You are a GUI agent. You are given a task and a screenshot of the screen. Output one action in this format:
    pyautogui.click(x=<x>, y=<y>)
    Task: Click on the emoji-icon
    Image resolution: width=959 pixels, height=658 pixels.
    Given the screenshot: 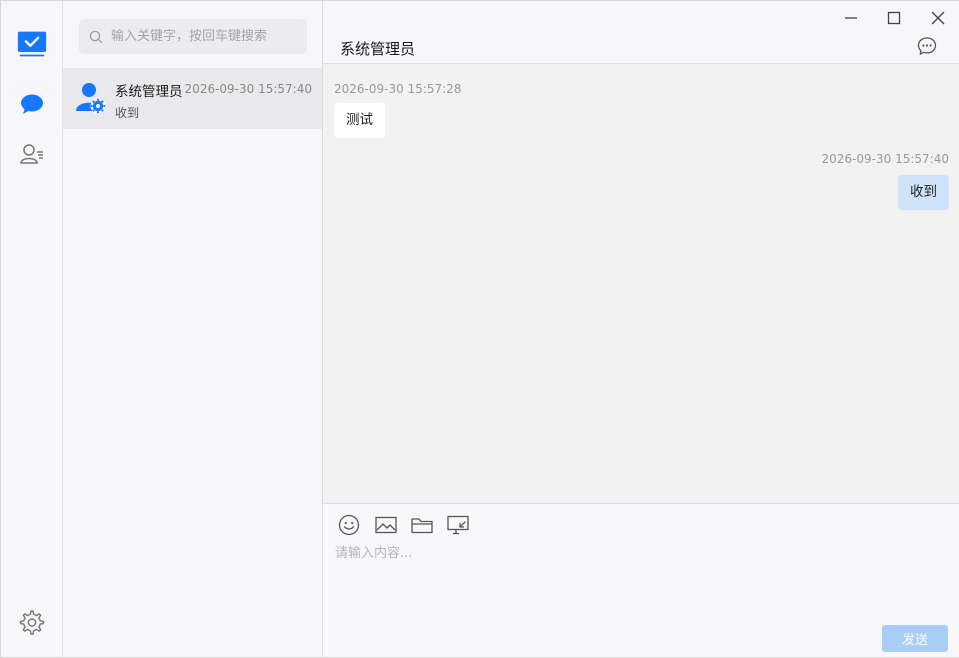 What is the action you would take?
    pyautogui.click(x=349, y=525)
    